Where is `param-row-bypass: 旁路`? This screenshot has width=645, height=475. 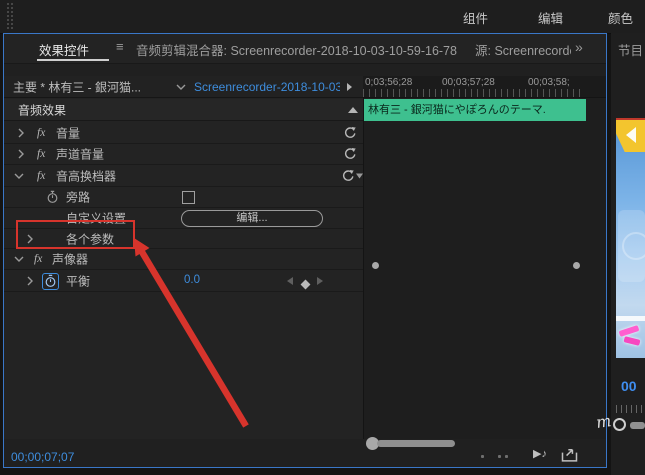
param-row-bypass: 旁路 is located at coordinates (183, 197).